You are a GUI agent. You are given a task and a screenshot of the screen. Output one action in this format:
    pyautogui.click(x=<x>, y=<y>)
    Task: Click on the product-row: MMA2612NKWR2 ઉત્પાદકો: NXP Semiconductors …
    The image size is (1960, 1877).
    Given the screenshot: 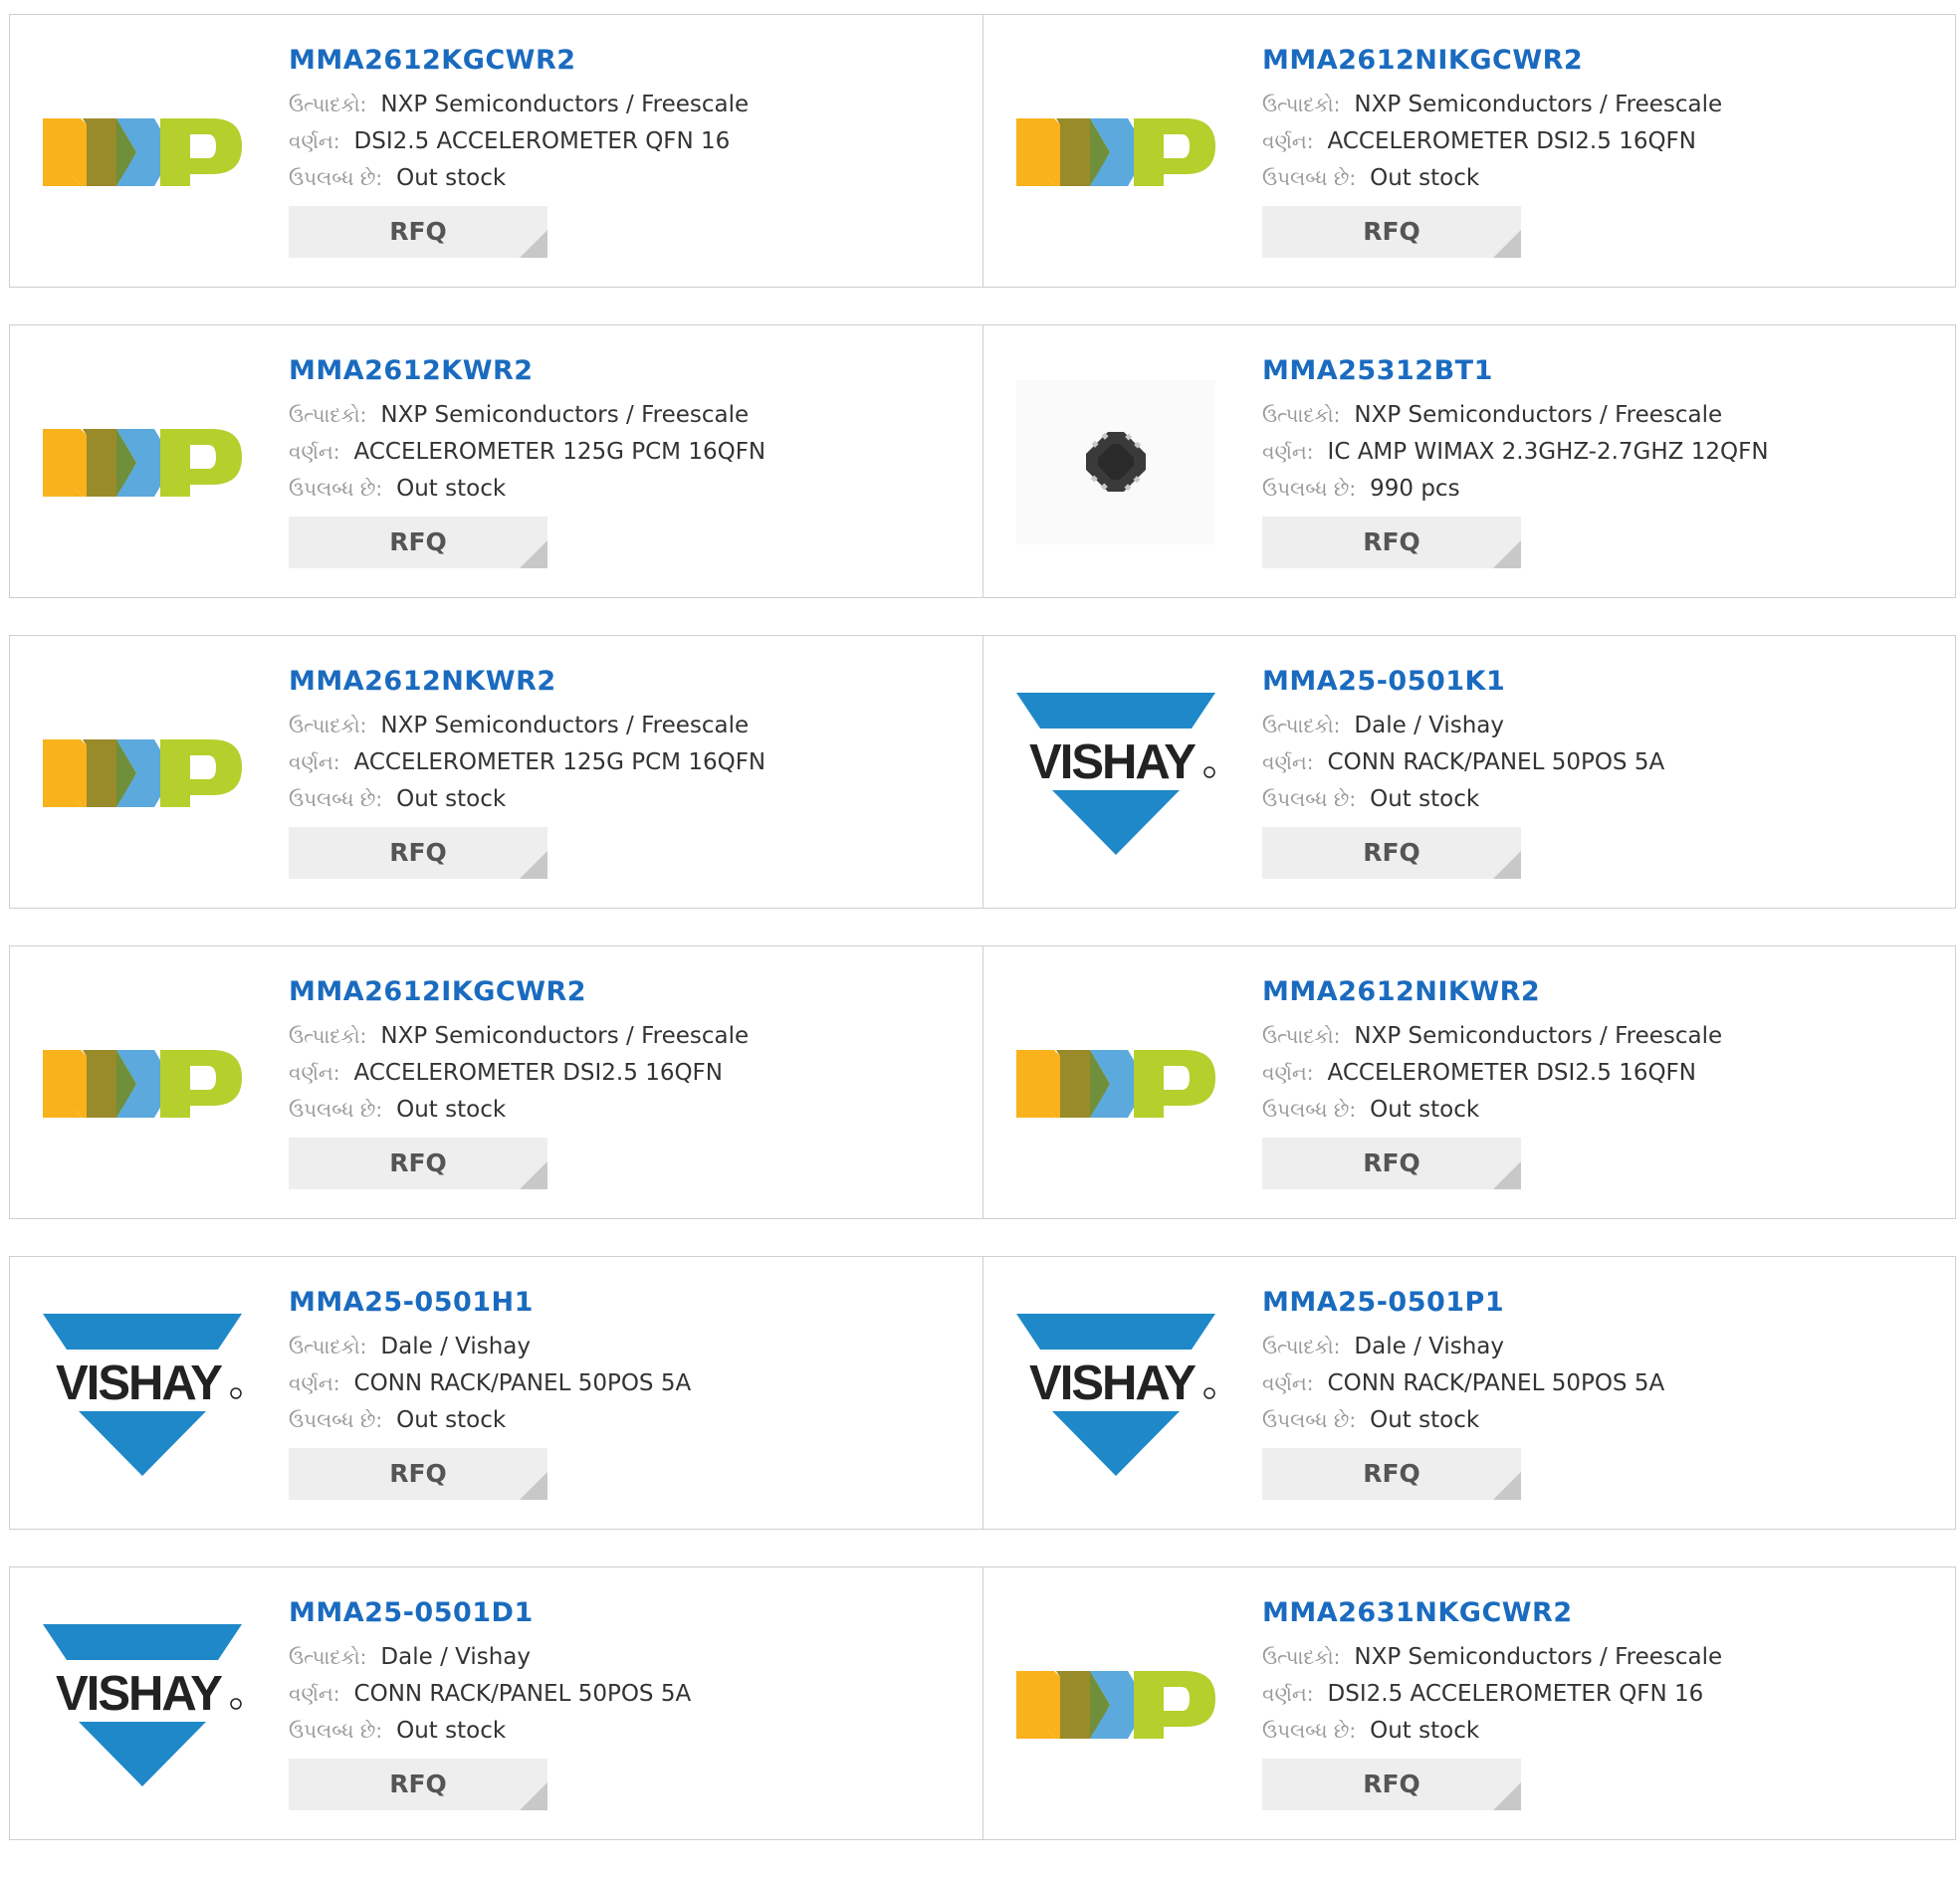 What is the action you would take?
    pyautogui.click(x=983, y=772)
    